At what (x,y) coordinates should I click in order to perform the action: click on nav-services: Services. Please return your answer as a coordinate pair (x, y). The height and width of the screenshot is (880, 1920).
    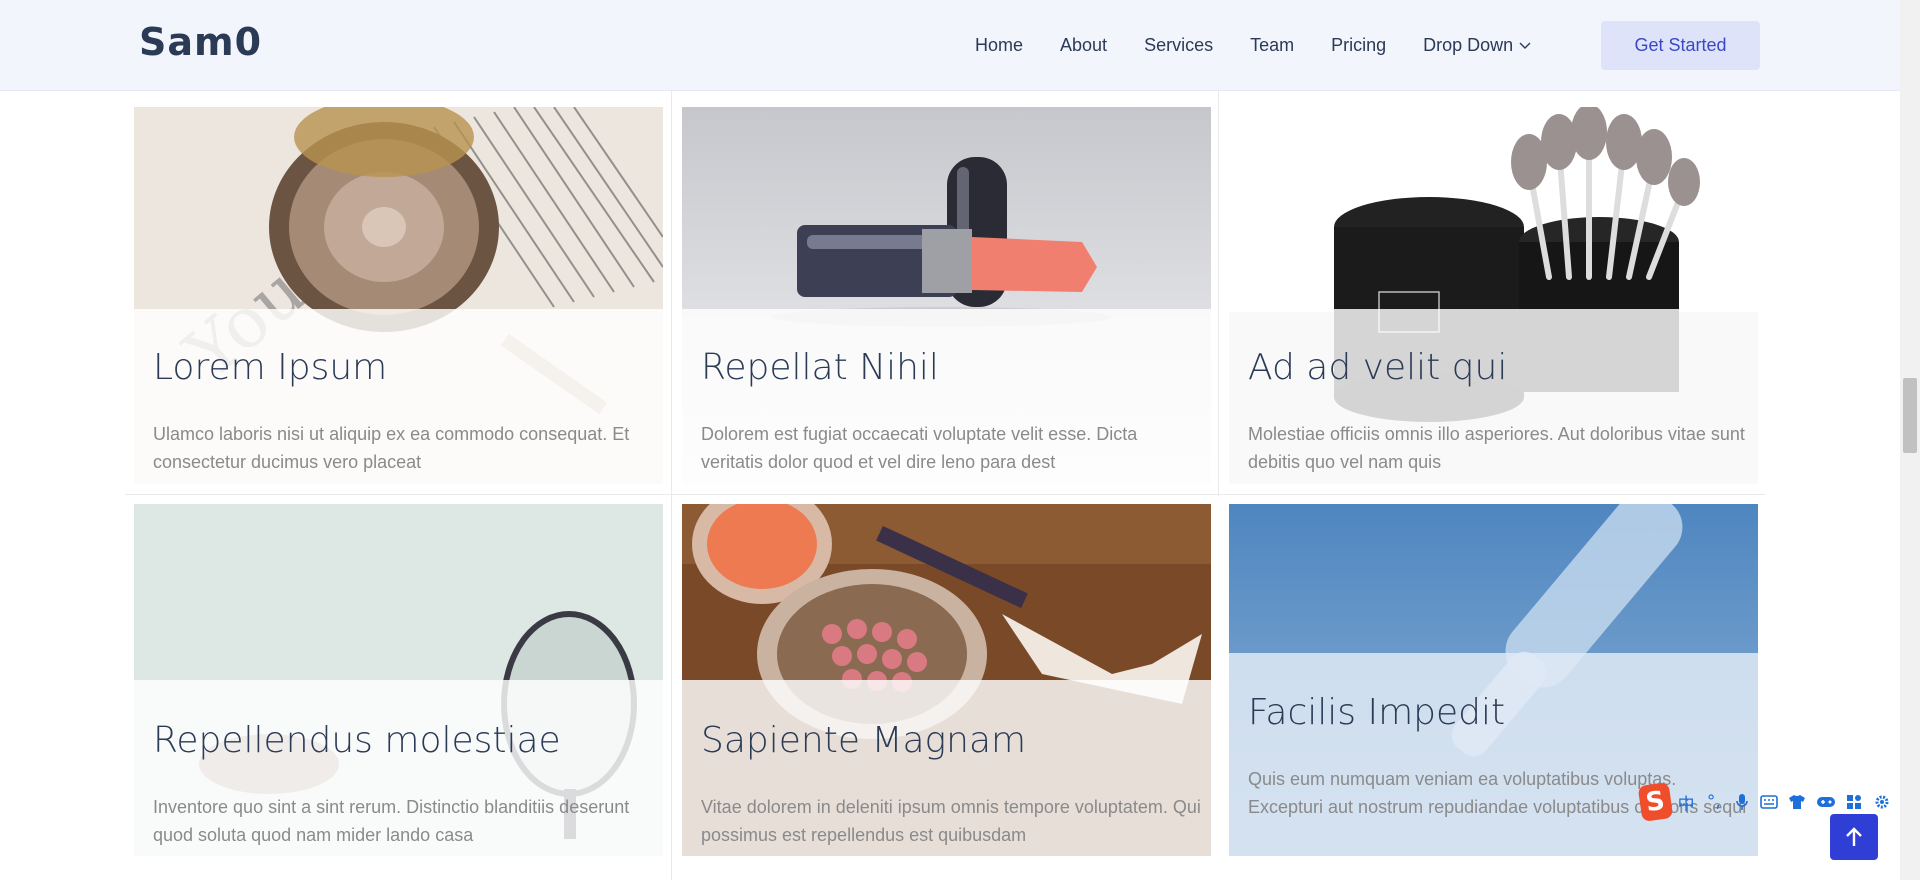
    Looking at the image, I should click on (1178, 45).